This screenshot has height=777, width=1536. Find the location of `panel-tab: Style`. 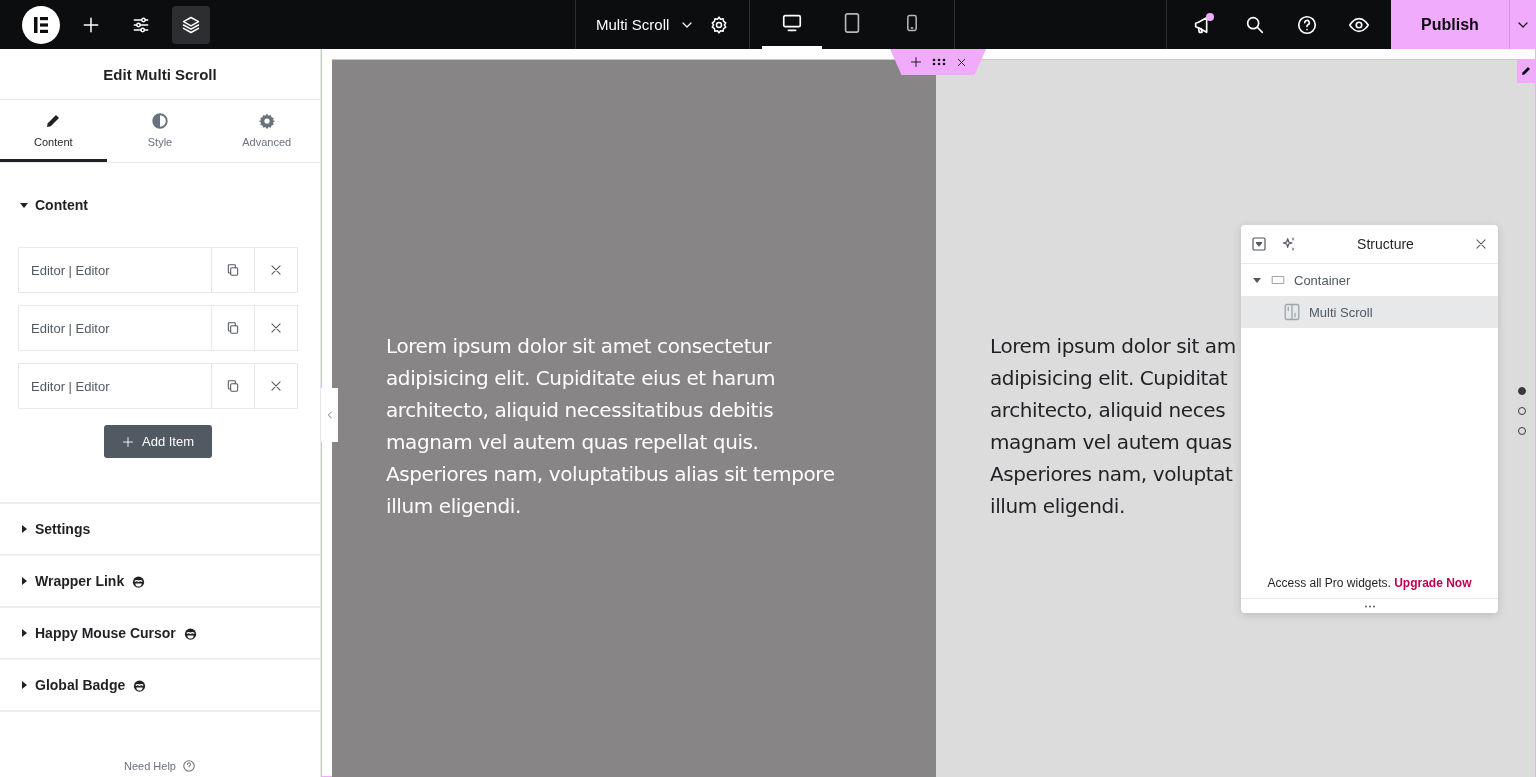

panel-tab: Style is located at coordinates (160, 131).